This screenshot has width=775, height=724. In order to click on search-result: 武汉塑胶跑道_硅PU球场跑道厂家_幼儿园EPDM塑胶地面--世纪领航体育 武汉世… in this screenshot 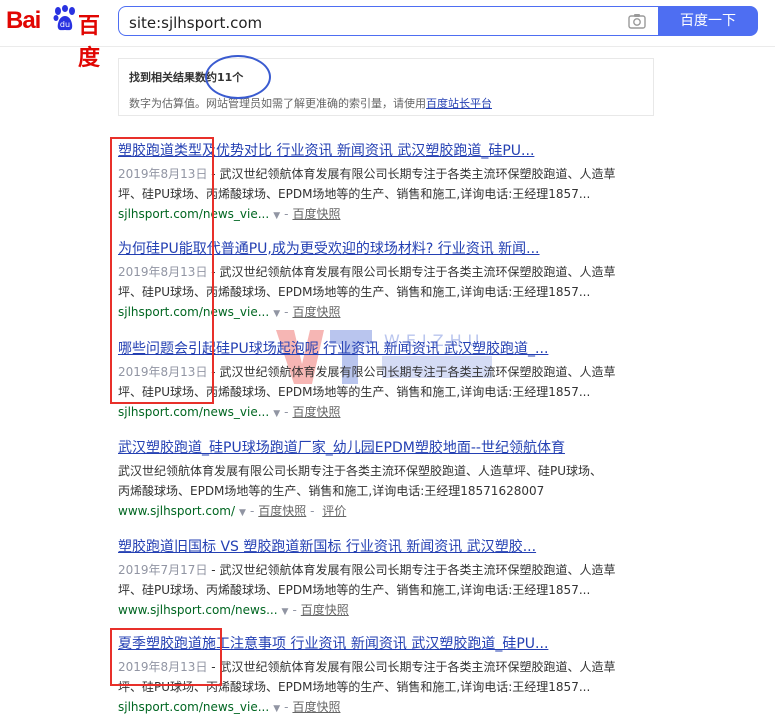, I will do `click(390, 480)`.